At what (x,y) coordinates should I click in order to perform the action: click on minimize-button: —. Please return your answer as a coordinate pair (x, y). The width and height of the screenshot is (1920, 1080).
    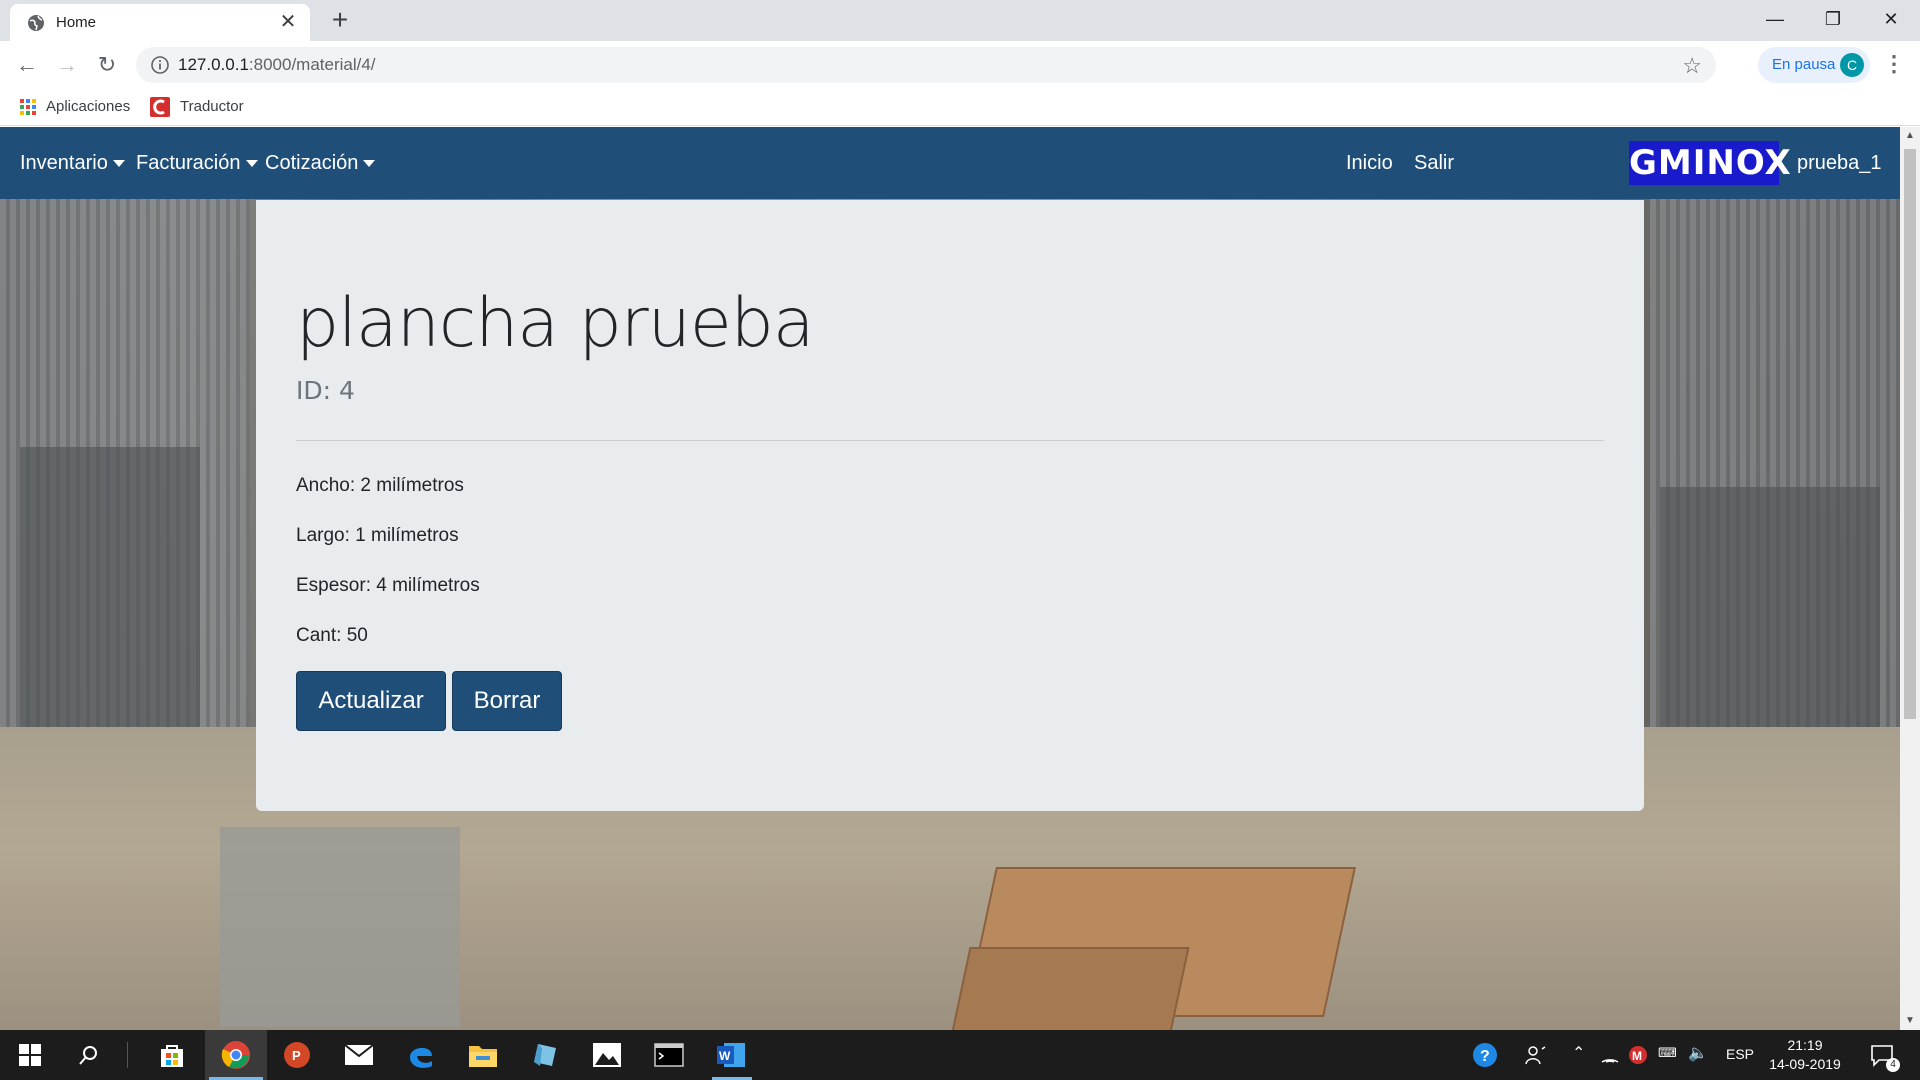
    Looking at the image, I should click on (1775, 19).